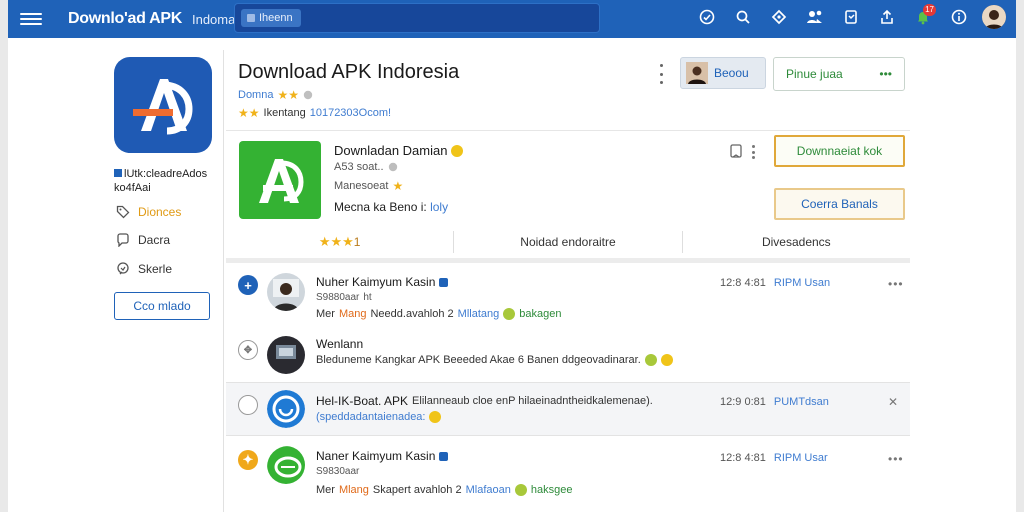 This screenshot has width=1024, height=512. Describe the element at coordinates (568, 242) in the screenshot. I see `stat-downloads: Noidad endoraitre` at that location.